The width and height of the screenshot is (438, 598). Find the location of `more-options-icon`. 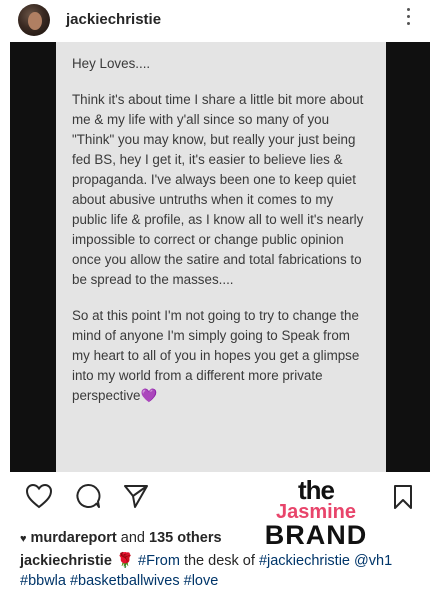

more-options-icon is located at coordinates (408, 19).